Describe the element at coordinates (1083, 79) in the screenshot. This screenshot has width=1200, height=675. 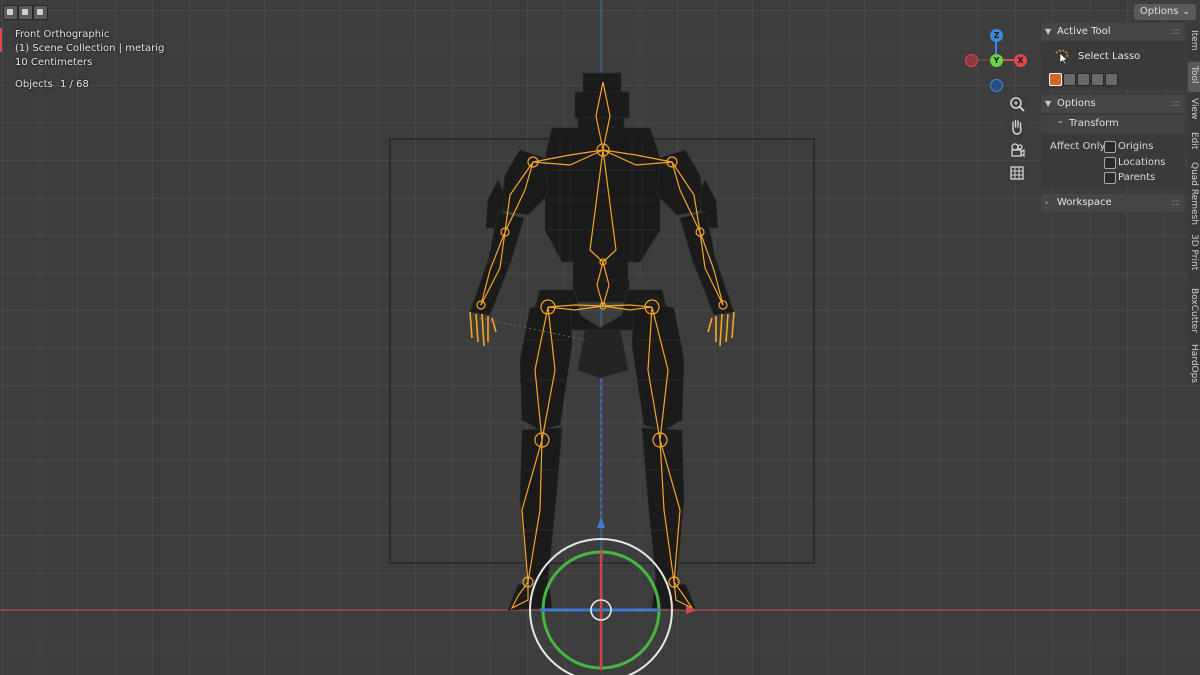
I see `select-subtract-icon` at that location.